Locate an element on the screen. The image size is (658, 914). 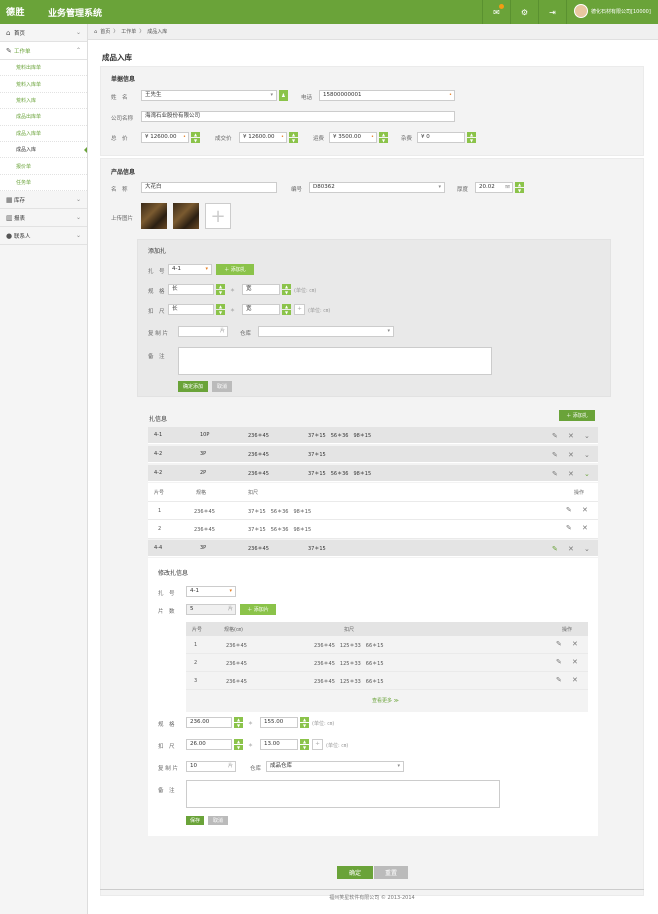
add-cut-icon: + is located at coordinates (299, 309).